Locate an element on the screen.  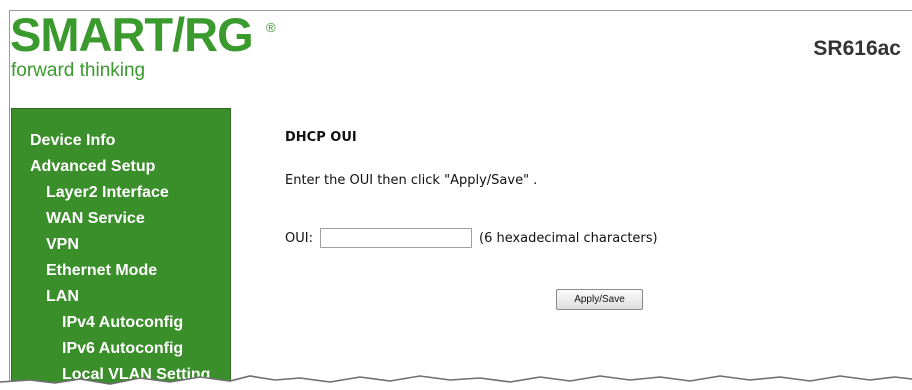
logo-tagline: forward thinking is located at coordinates (78, 70).